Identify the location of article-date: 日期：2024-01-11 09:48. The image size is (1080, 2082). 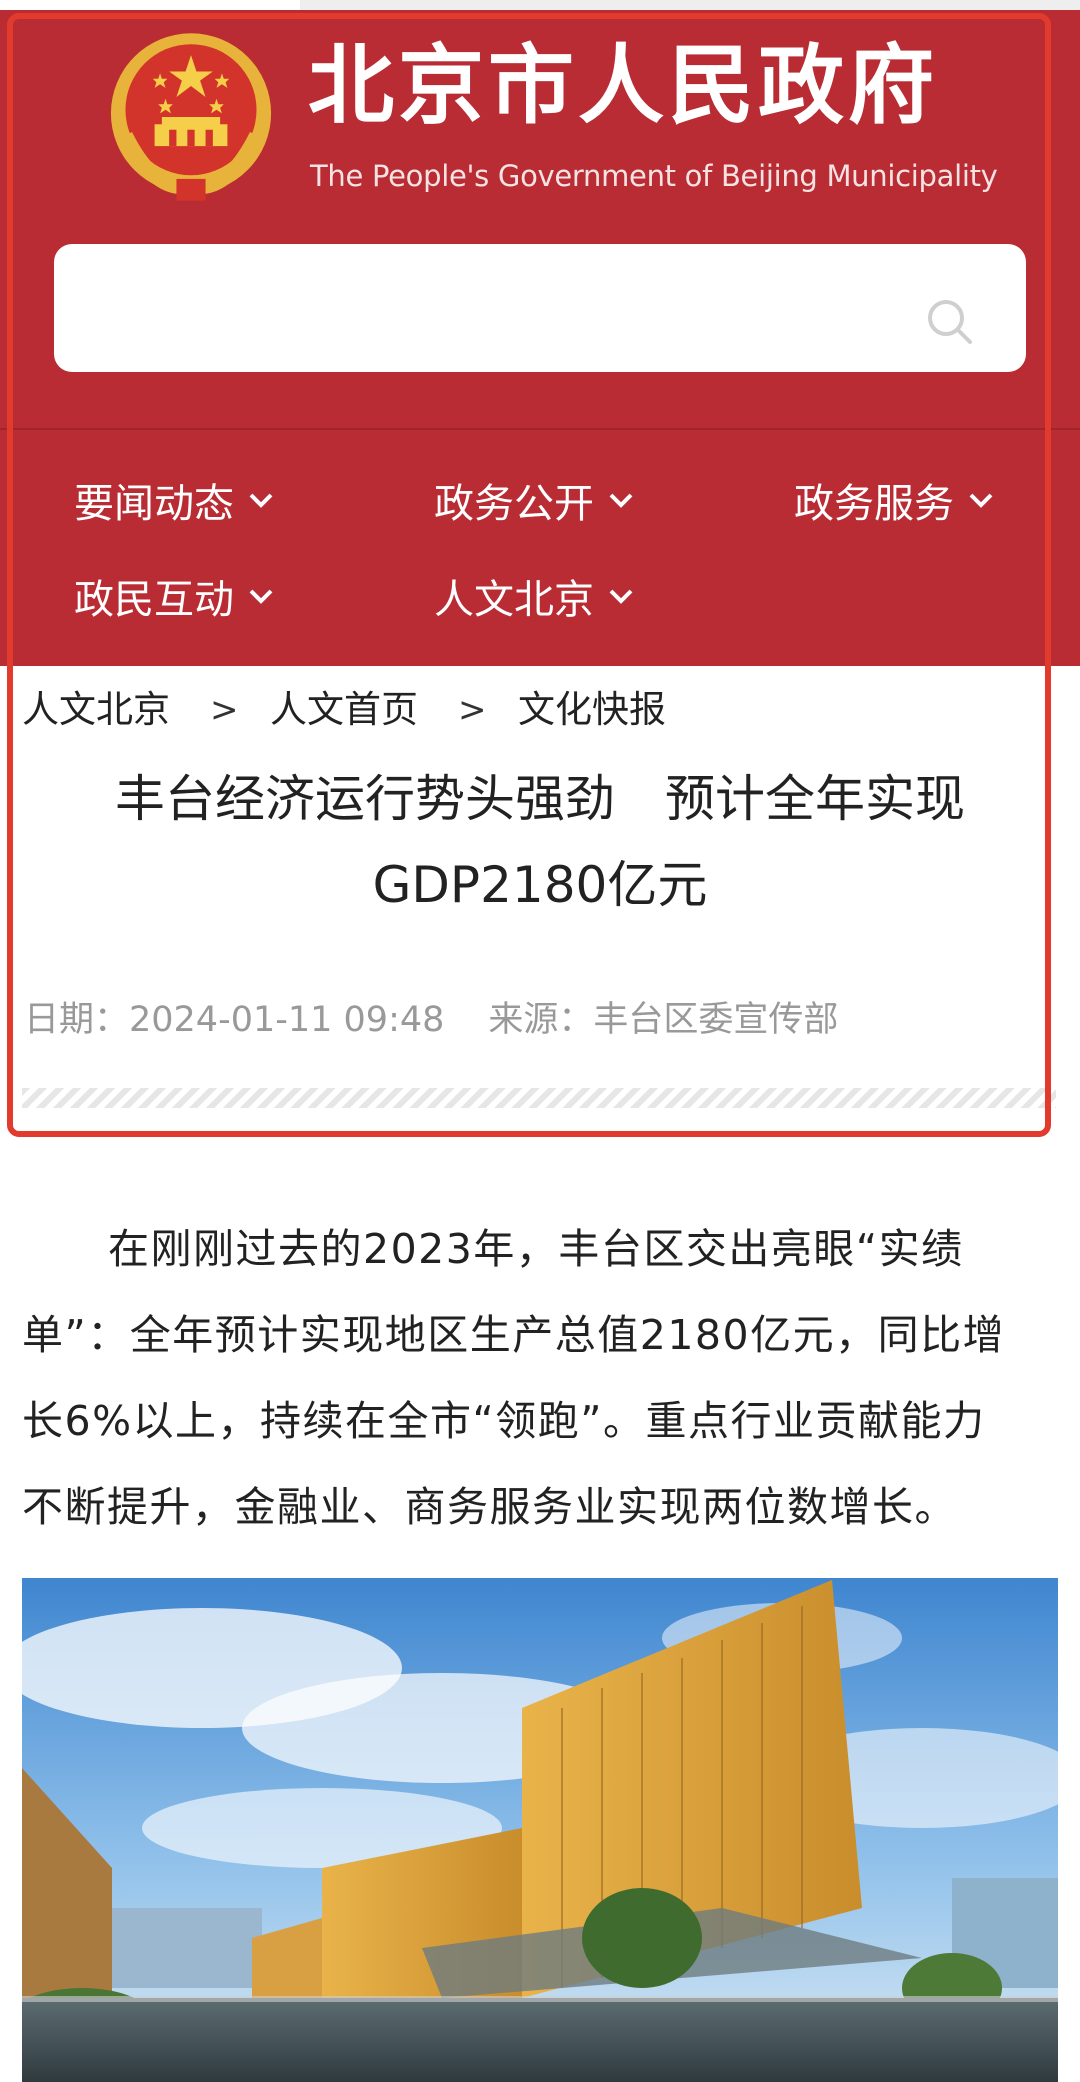
(234, 1020).